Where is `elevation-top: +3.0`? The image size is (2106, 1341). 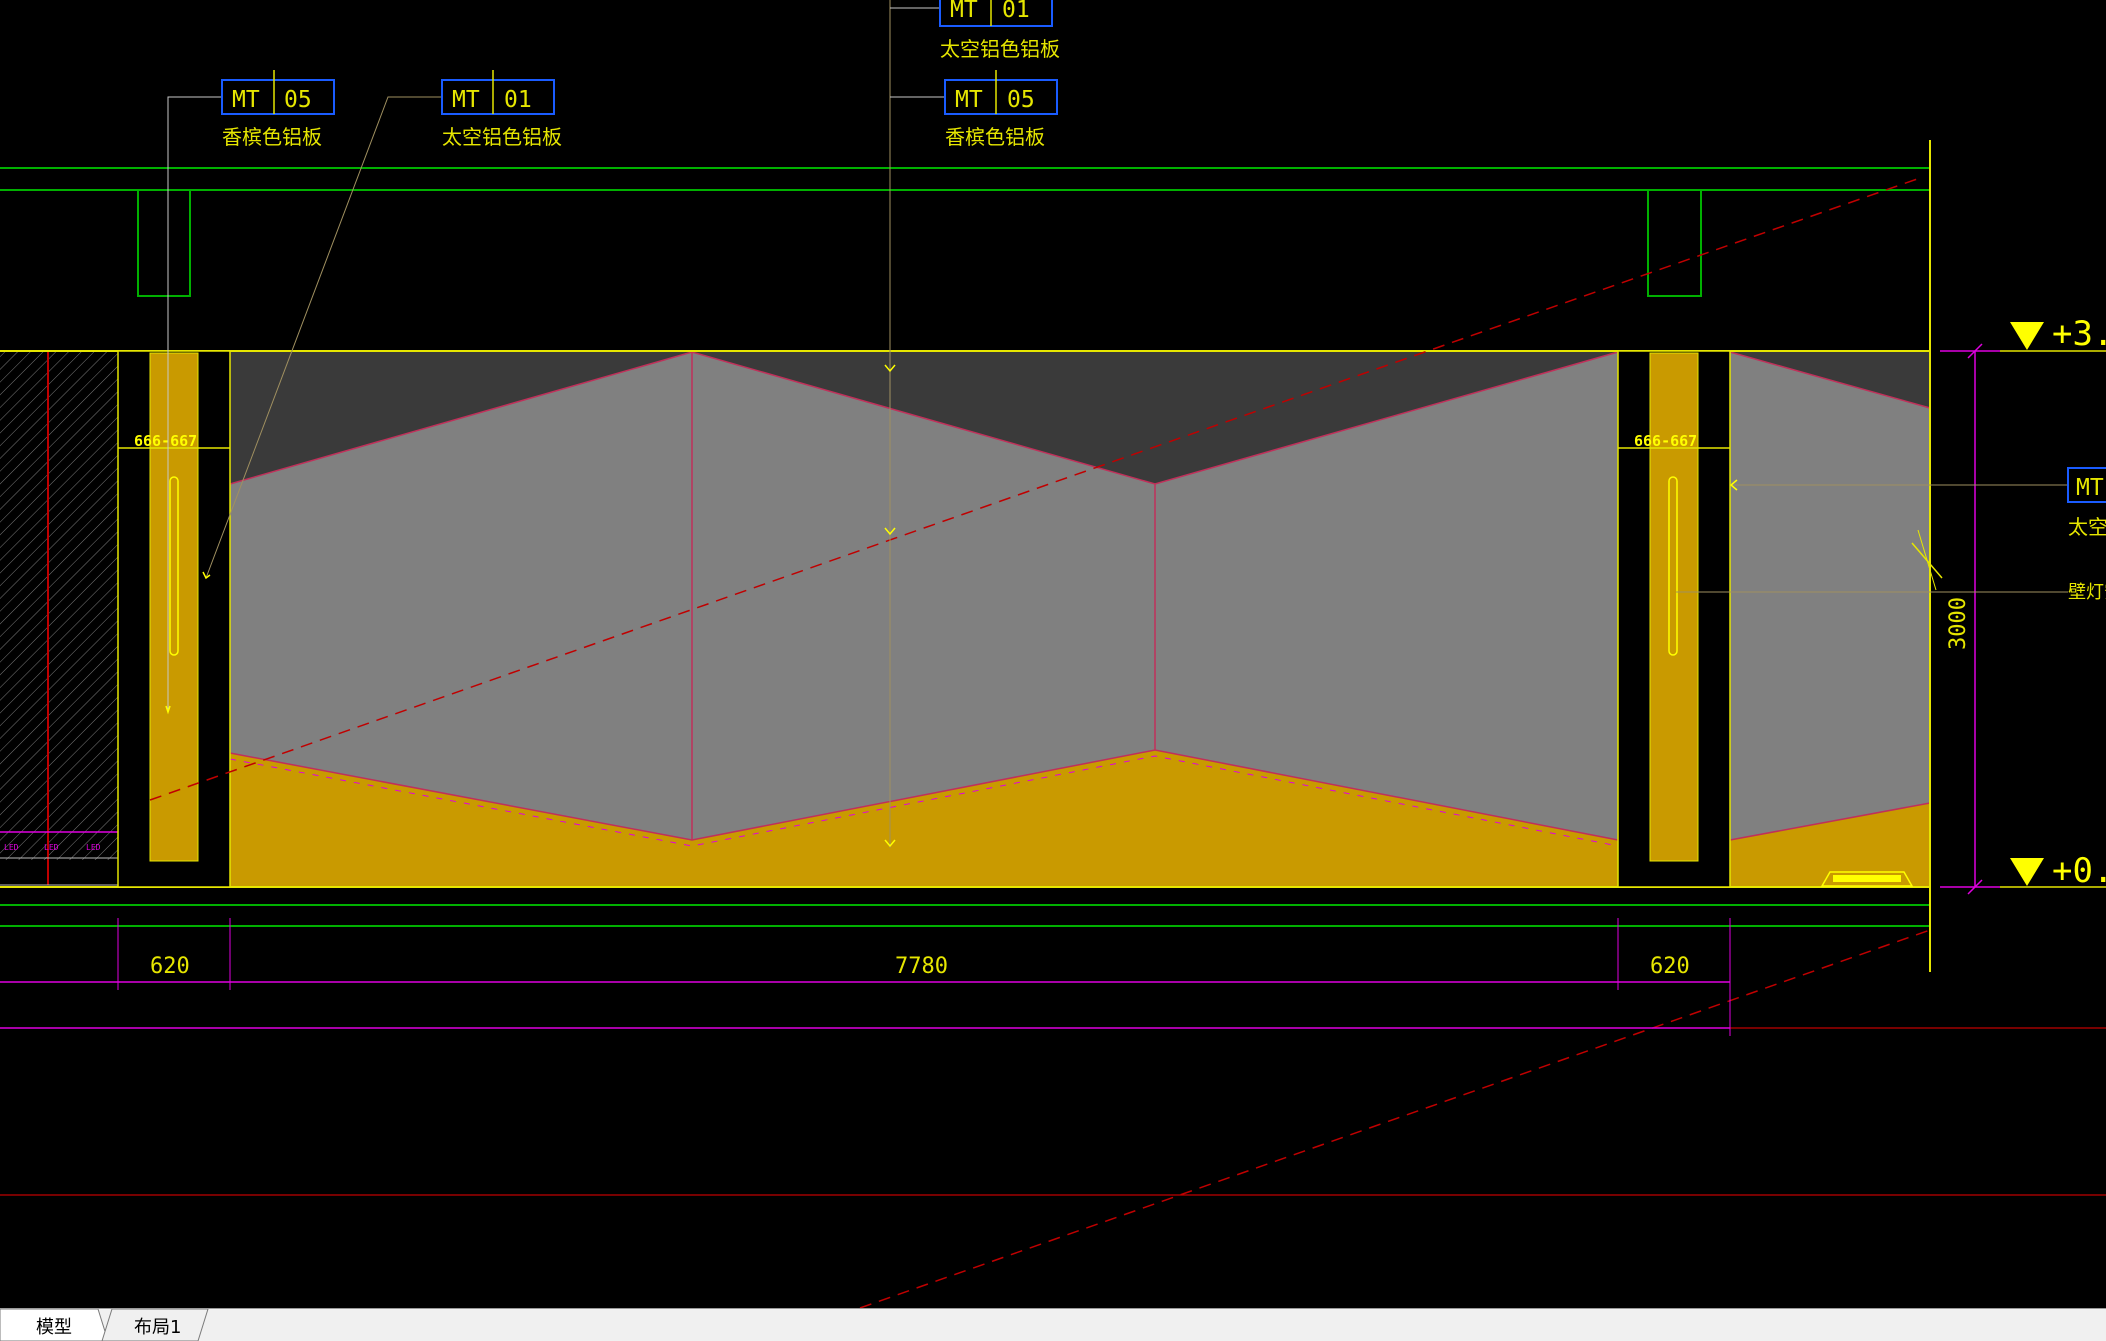 elevation-top: +3.0 is located at coordinates (2079, 334).